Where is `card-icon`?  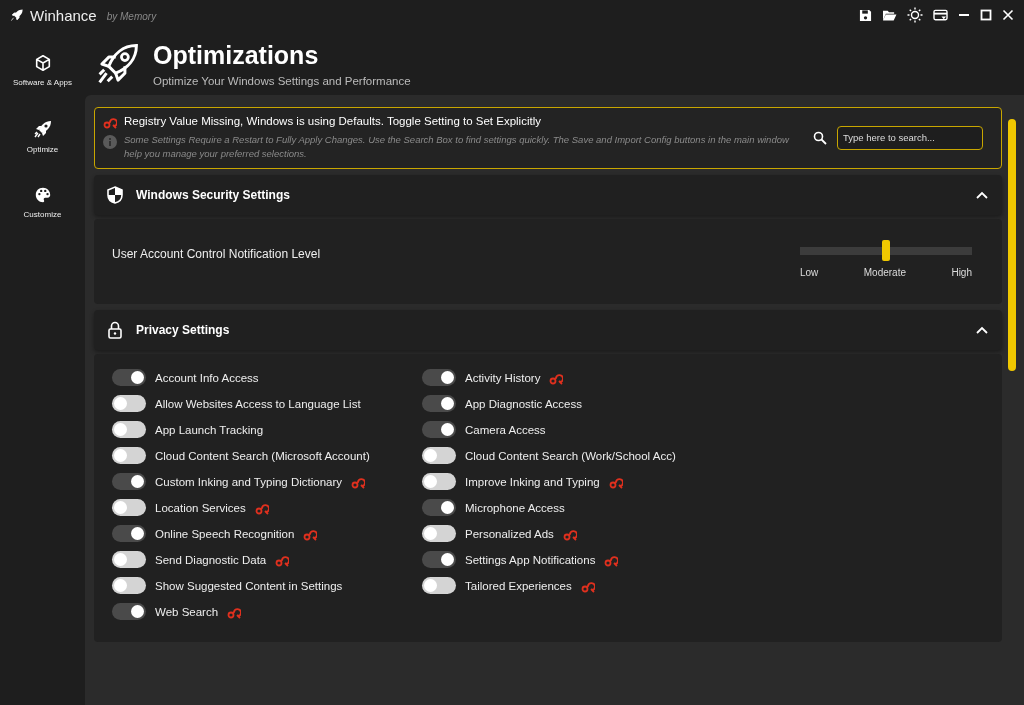
card-icon is located at coordinates (940, 15).